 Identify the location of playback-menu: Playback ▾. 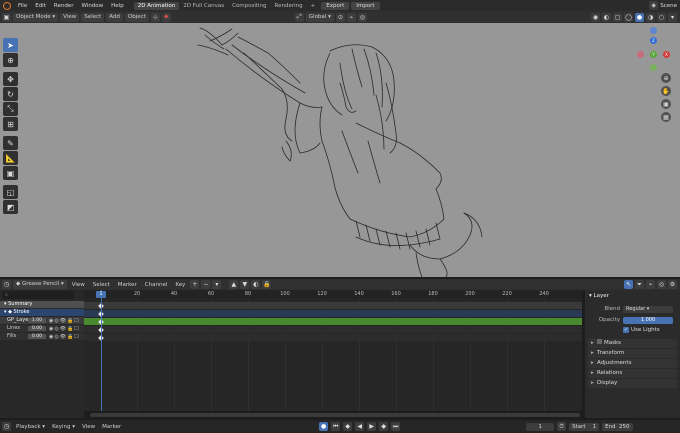
(30, 427).